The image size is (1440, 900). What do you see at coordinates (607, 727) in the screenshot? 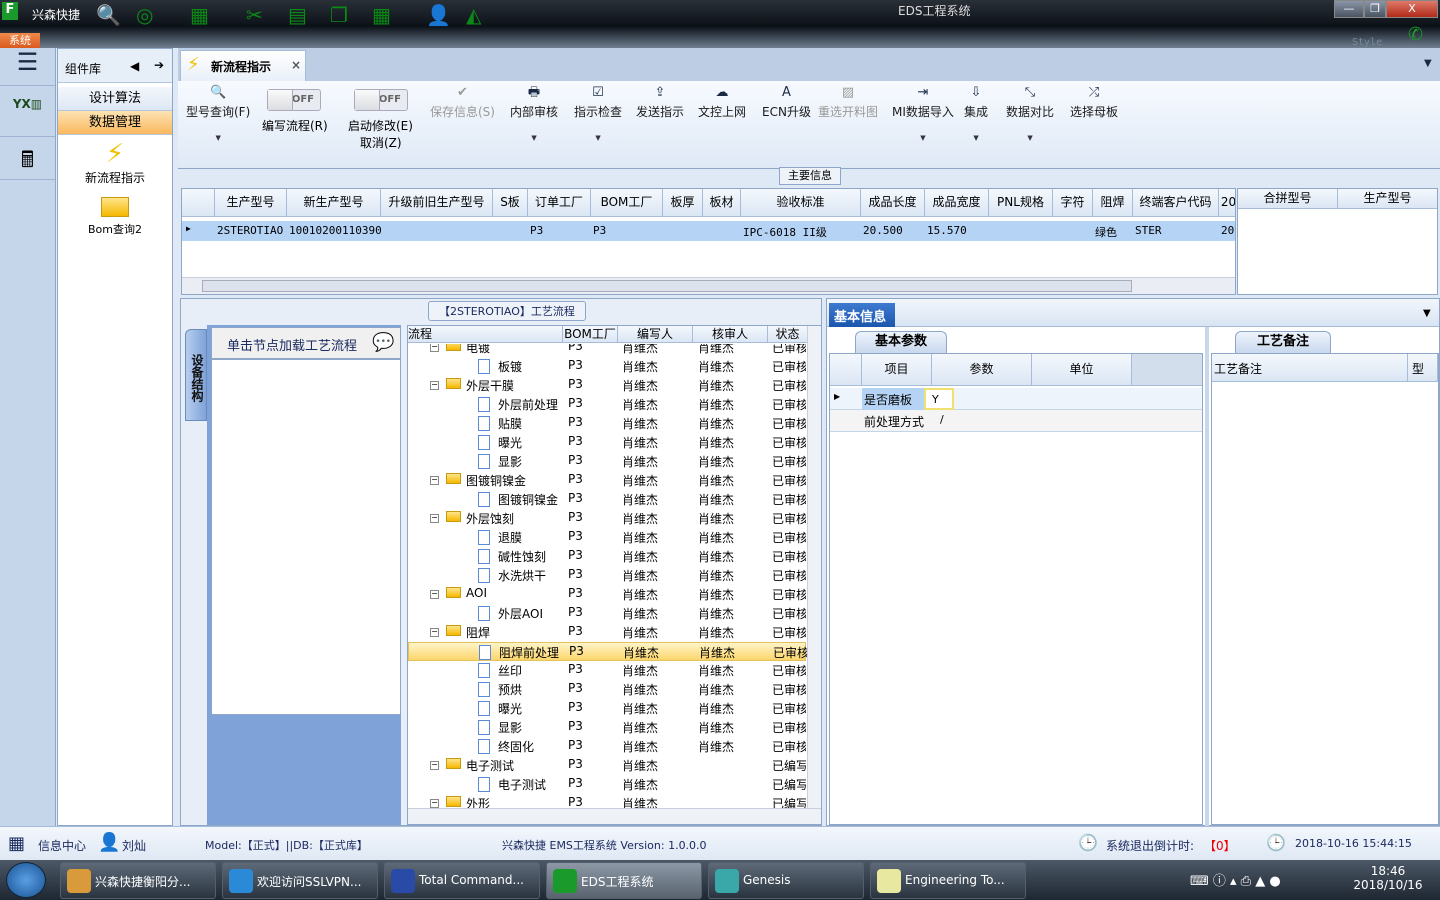
I see `tree-row: 显影 P3 肖维杰 肖维杰 已审核` at bounding box center [607, 727].